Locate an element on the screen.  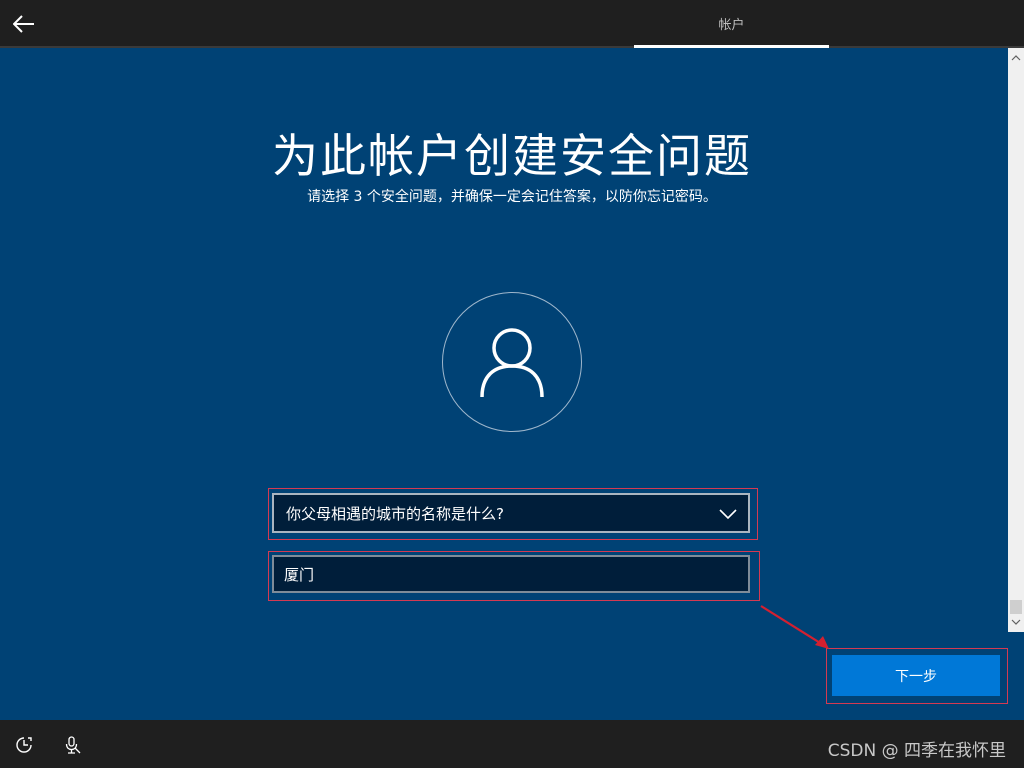
chevron-up-icon is located at coordinates (1016, 58).